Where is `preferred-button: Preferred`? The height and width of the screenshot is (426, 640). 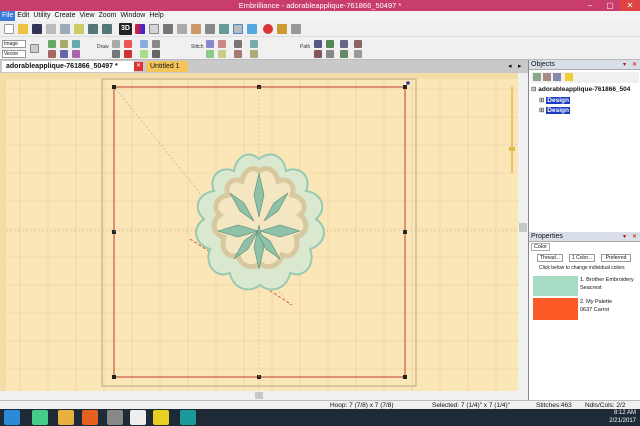
preferred-button: Preferred is located at coordinates (616, 258).